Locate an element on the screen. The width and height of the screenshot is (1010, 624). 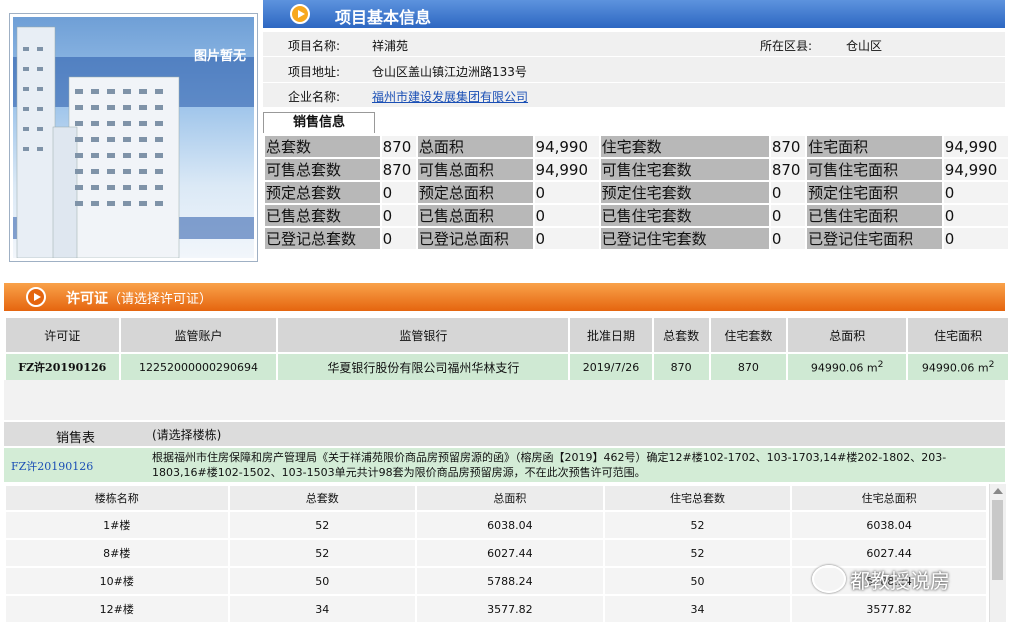
col-header: 住宅总面积 is located at coordinates (889, 498).